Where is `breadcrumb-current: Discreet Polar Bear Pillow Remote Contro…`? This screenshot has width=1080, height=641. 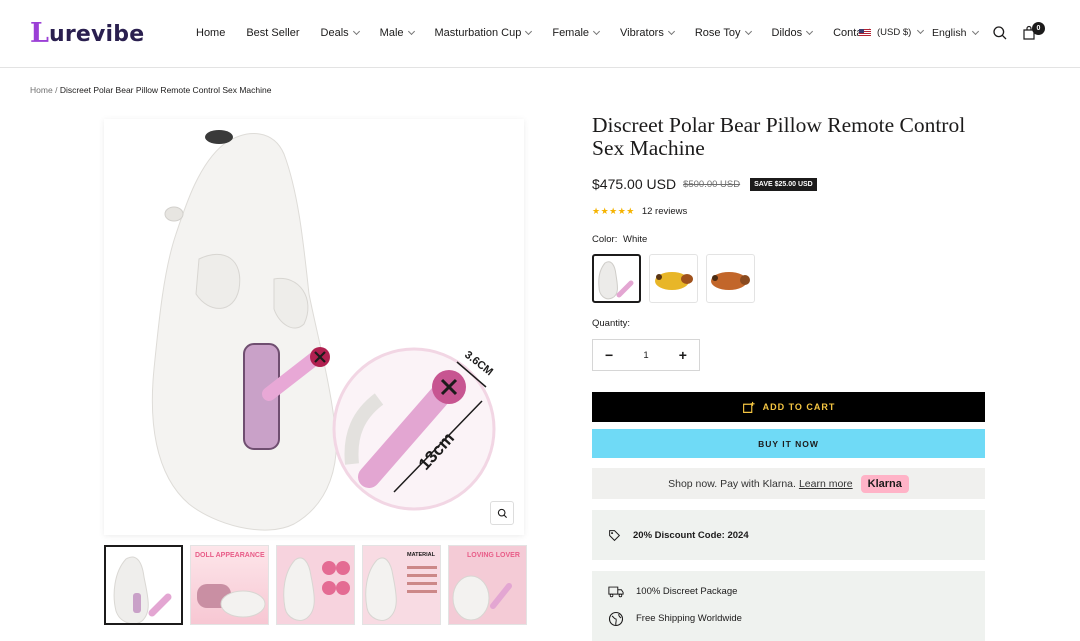
breadcrumb-current: Discreet Polar Bear Pillow Remote Contro… is located at coordinates (165, 90).